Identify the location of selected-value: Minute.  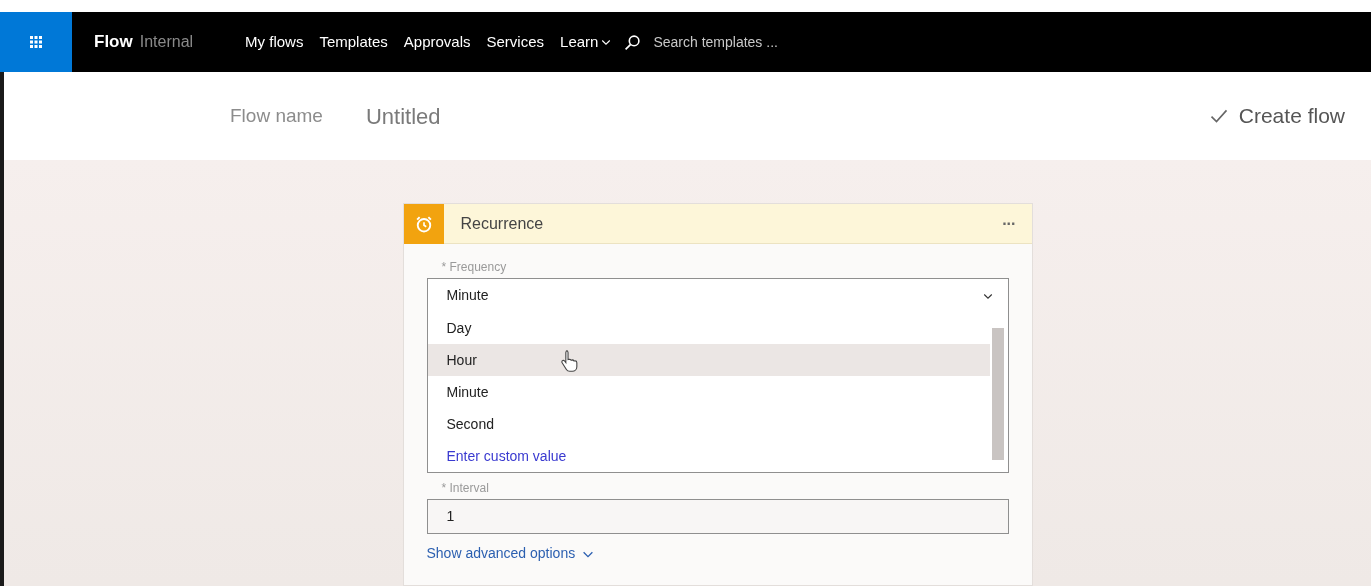
(467, 295).